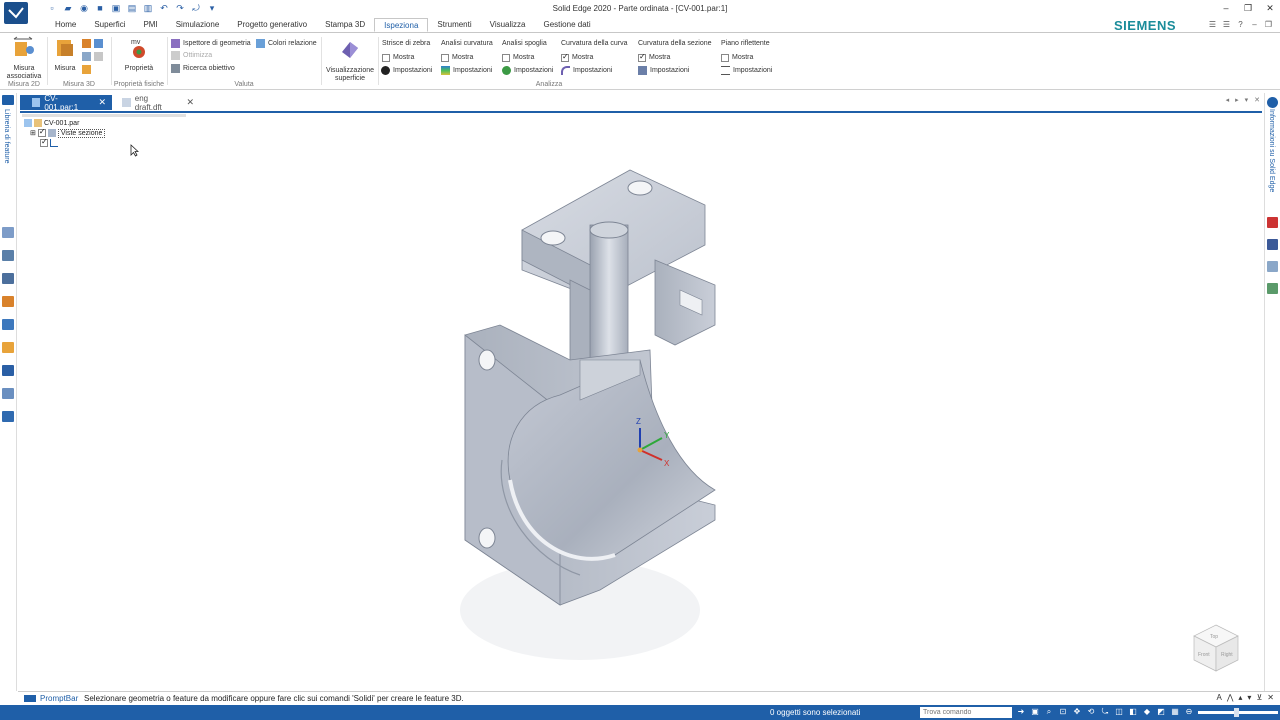 The image size is (1280, 720). I want to click on shading-icon: ◆, so click(1147, 712).